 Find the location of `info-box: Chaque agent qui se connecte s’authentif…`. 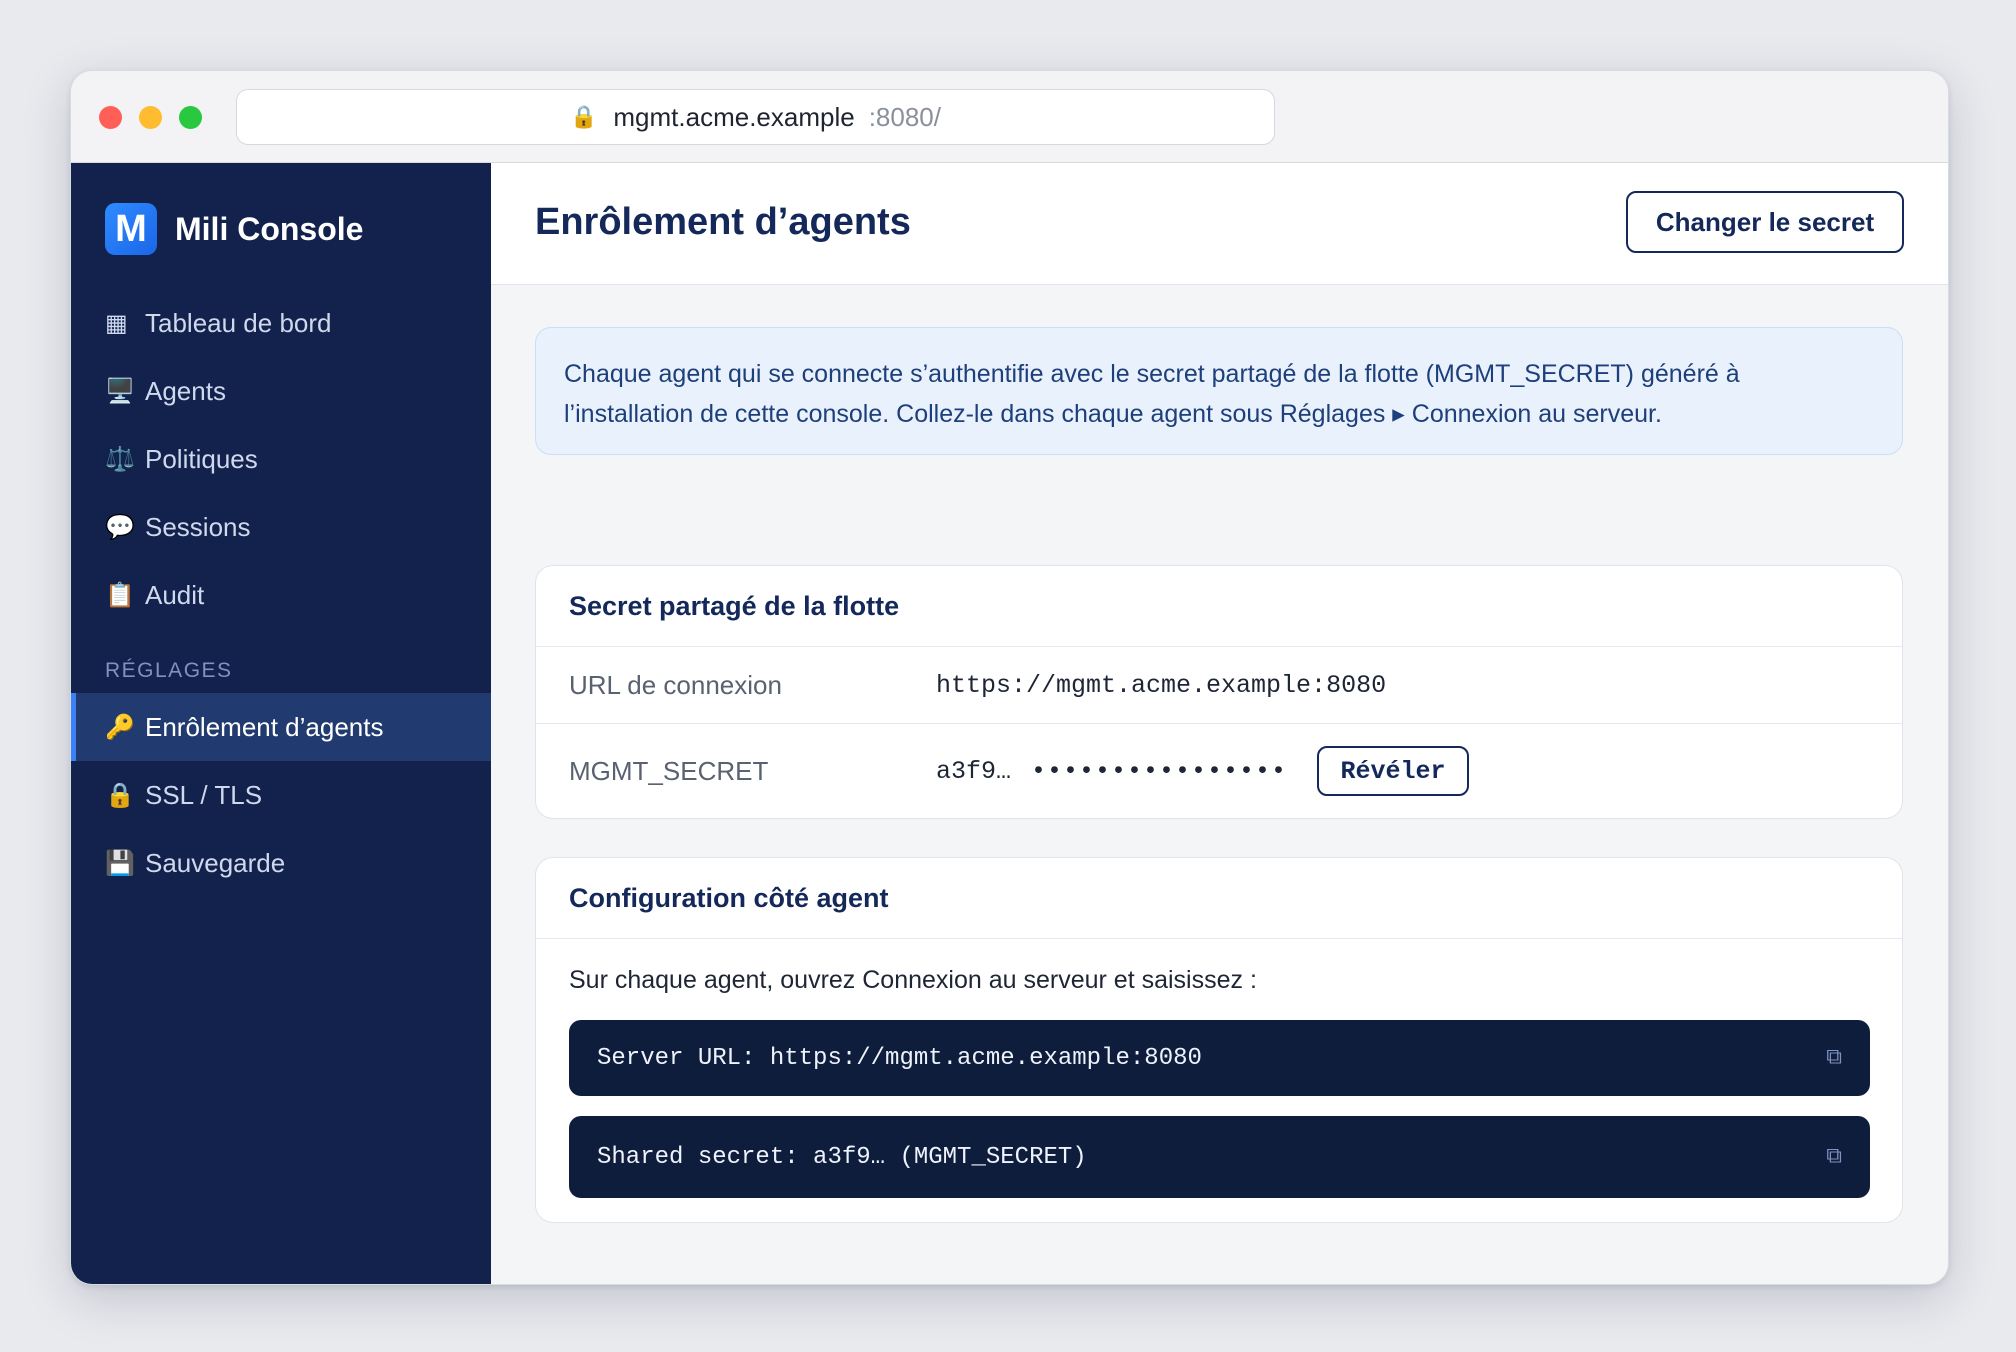

info-box: Chaque agent qui se connecte s’authentif… is located at coordinates (1219, 391).